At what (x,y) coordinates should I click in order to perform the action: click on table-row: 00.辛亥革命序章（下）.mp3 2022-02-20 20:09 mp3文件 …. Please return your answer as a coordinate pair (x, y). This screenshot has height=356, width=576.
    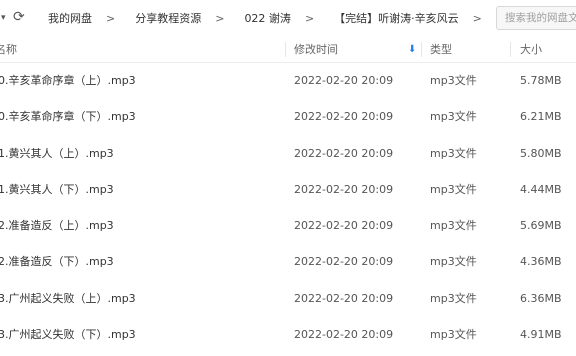
    Looking at the image, I should click on (288, 117).